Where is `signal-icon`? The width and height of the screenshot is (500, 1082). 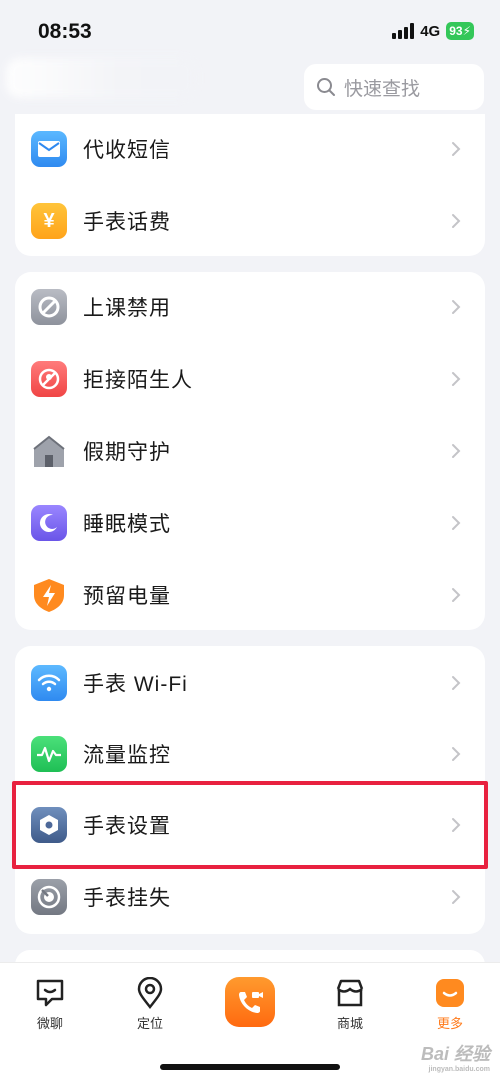
signal-icon is located at coordinates (403, 31).